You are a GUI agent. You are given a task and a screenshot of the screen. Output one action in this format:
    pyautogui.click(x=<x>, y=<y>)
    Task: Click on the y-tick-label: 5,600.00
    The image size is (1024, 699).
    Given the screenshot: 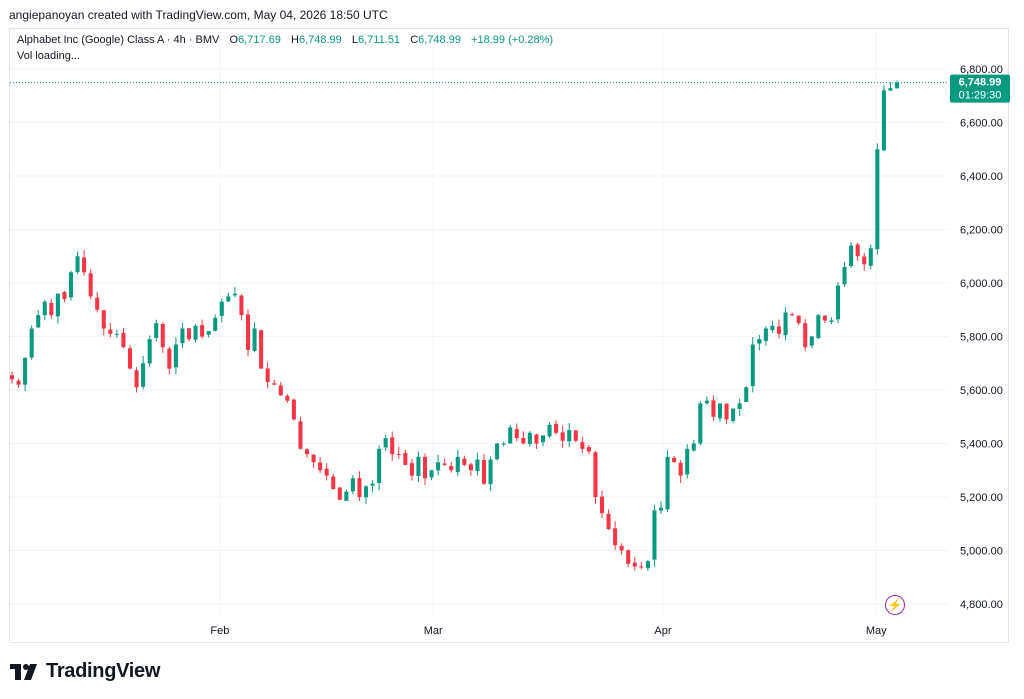 What is the action you would take?
    pyautogui.click(x=981, y=391)
    